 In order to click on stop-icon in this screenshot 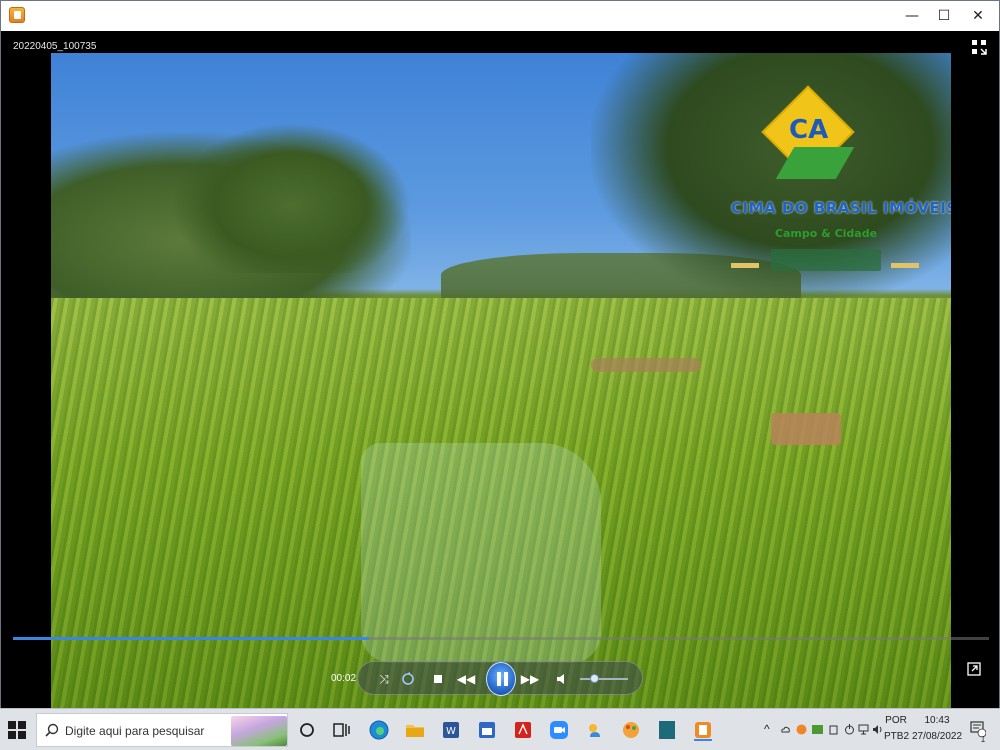, I will do `click(438, 679)`.